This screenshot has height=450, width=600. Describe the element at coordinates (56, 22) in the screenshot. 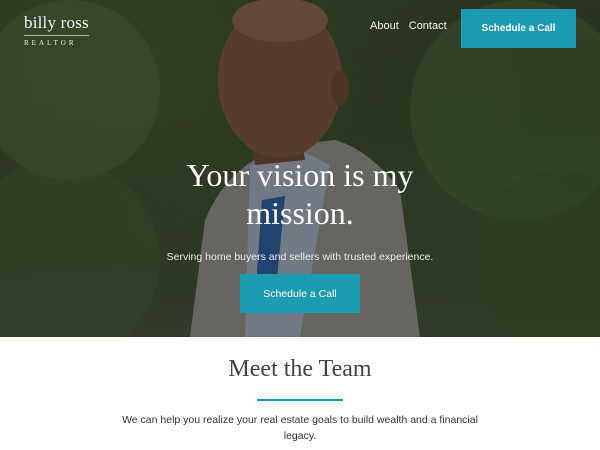

I see `brand-name: billy ross` at that location.